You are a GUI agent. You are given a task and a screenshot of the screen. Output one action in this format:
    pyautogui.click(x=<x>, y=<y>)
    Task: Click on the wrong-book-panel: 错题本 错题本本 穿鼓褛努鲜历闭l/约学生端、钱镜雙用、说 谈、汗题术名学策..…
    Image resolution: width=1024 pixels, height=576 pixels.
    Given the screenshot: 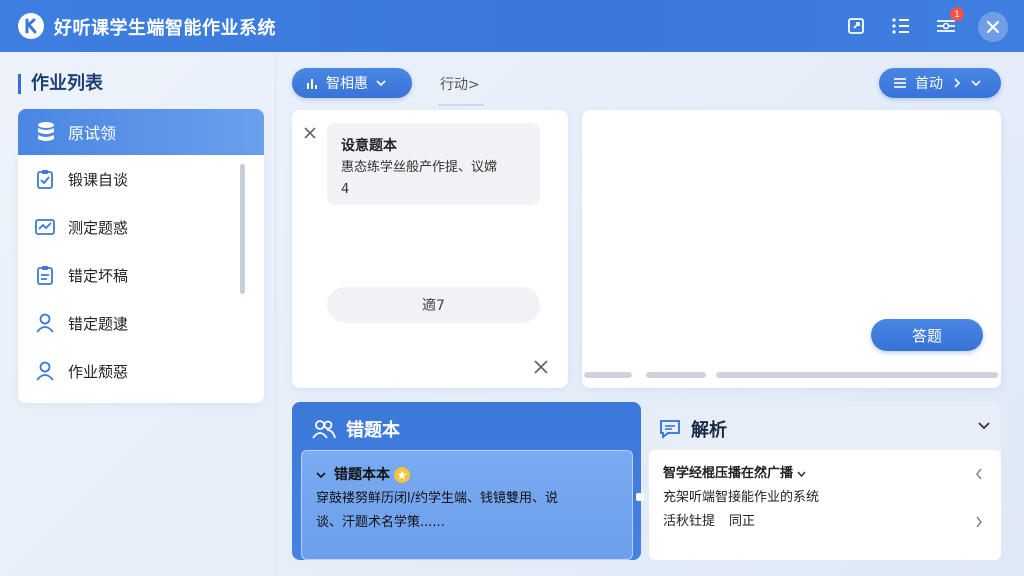 What is the action you would take?
    pyautogui.click(x=466, y=481)
    